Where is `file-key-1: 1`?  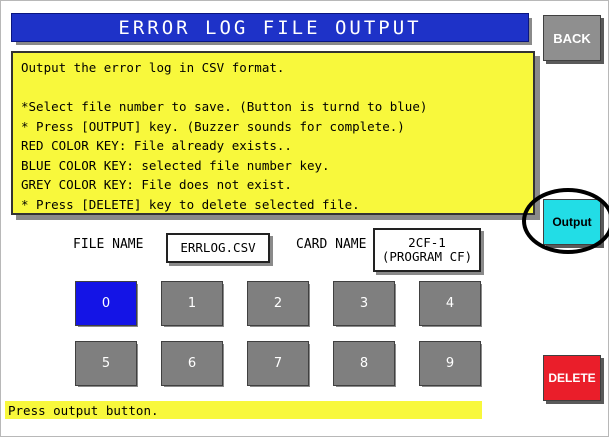
file-key-1: 1 is located at coordinates (192, 303).